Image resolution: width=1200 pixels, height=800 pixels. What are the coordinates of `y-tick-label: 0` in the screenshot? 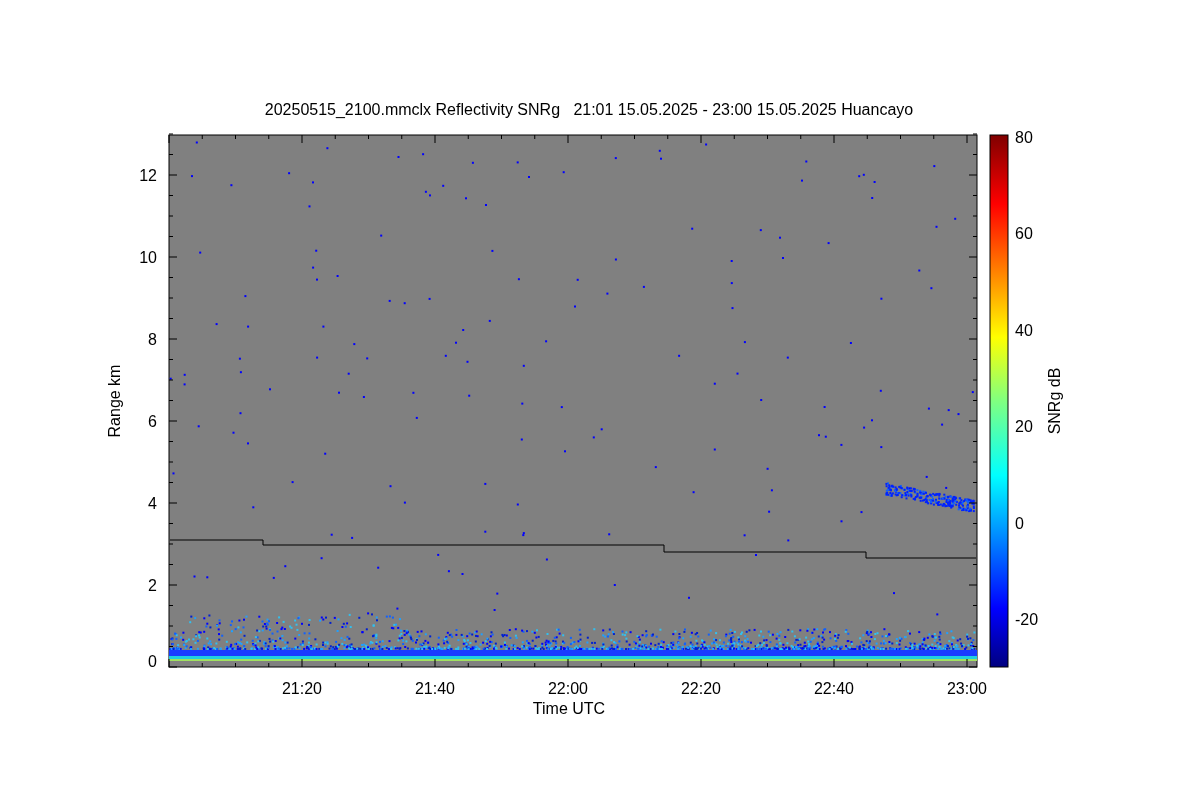 It's located at (152, 661).